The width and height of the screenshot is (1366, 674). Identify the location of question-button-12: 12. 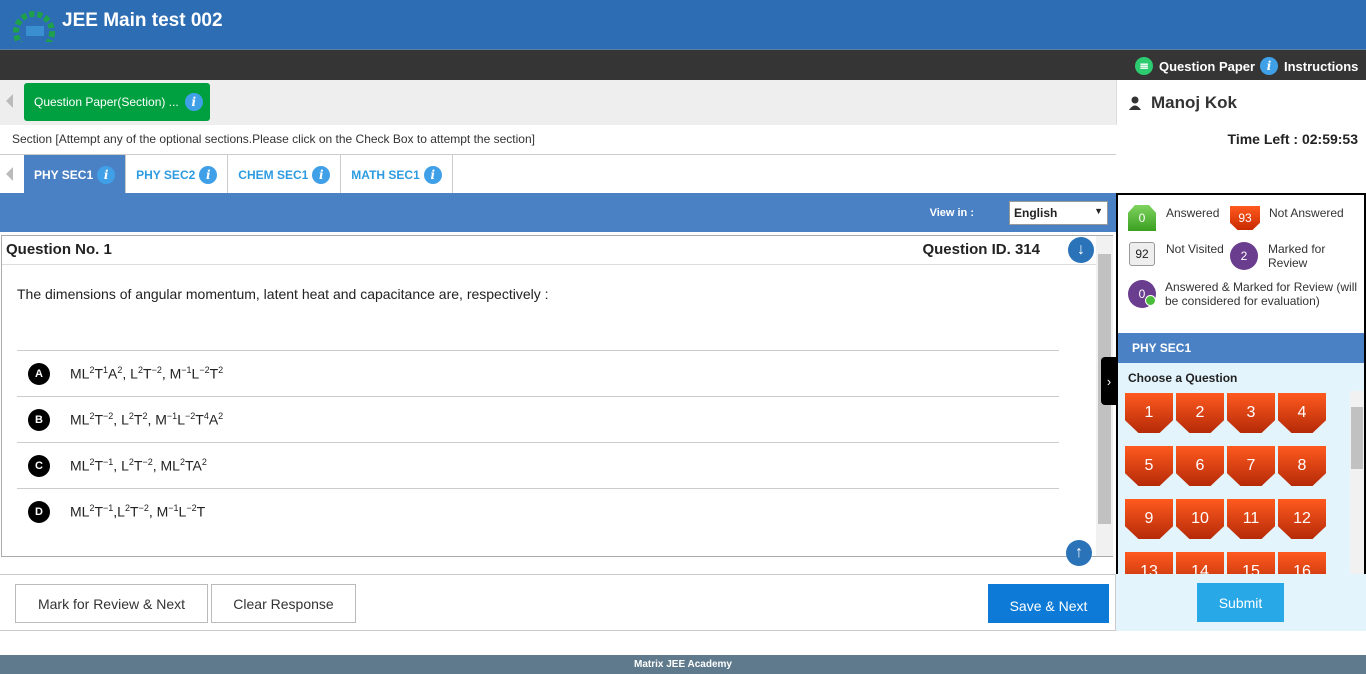
(1302, 519).